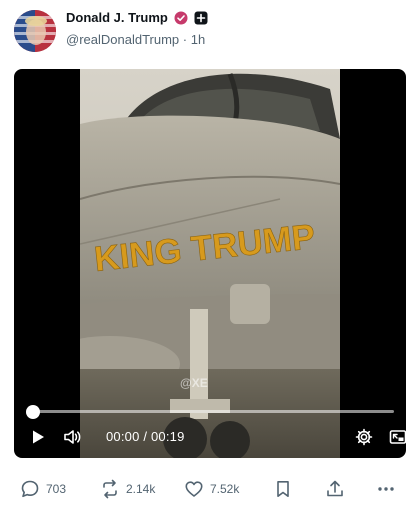 This screenshot has width=420, height=512. I want to click on handle-row: @realDonaldTrump · 1h, so click(135, 39).